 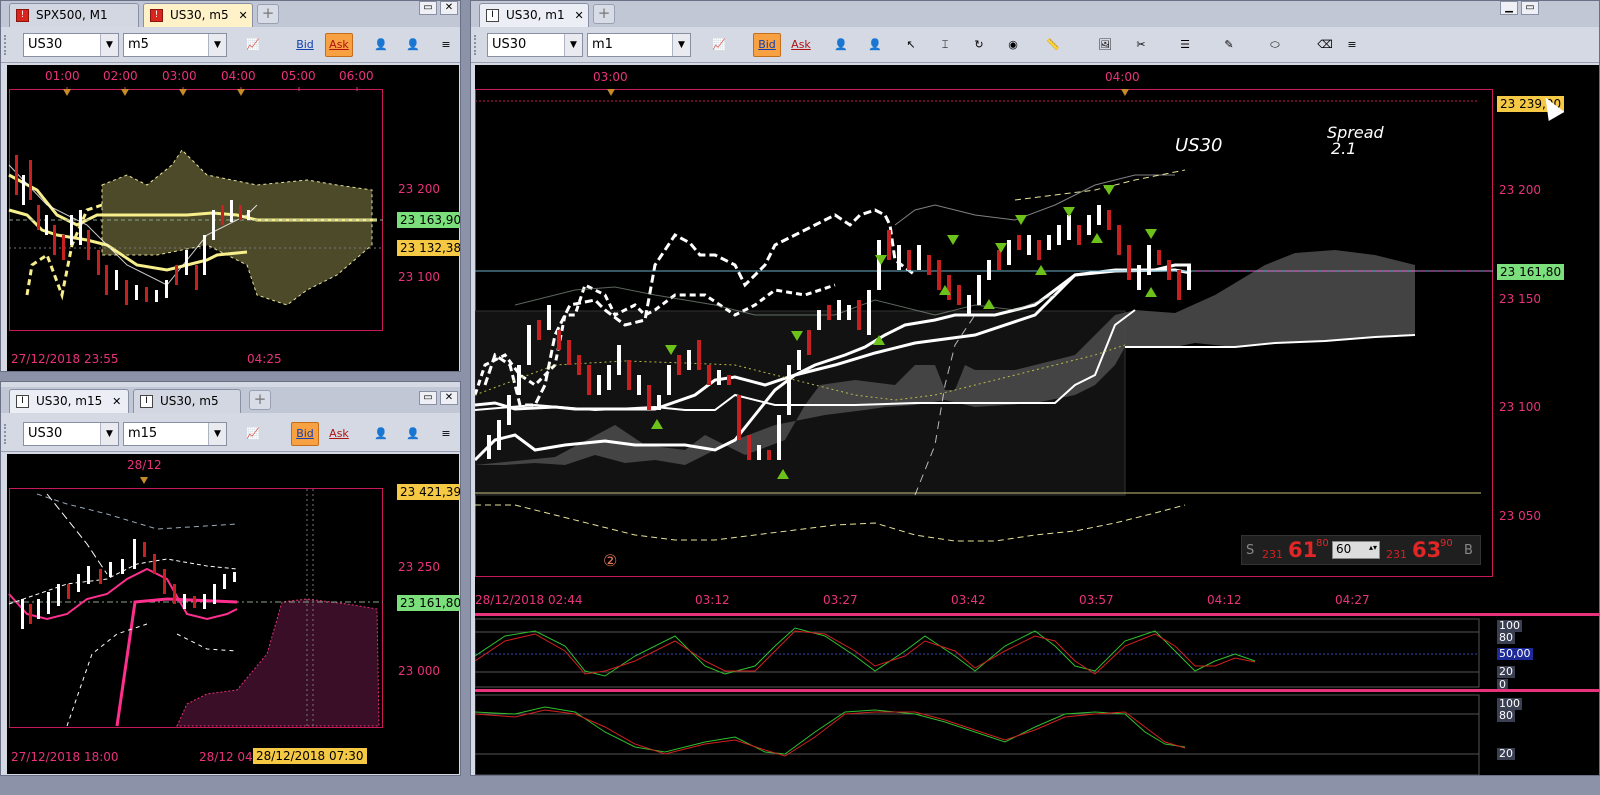 What do you see at coordinates (610, 560) in the screenshot?
I see `chart-marker: ②` at bounding box center [610, 560].